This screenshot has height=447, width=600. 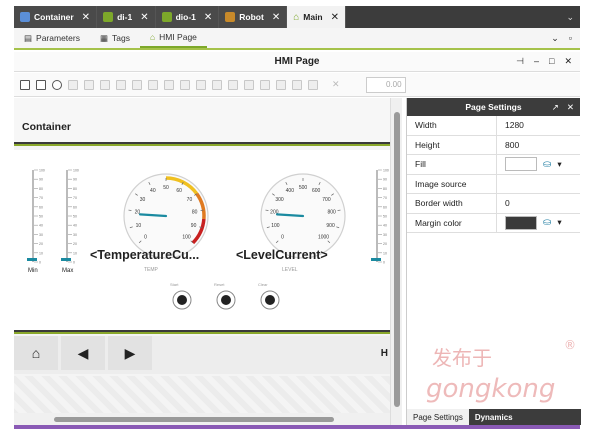 I want to click on group-icon, so click(x=281, y=84).